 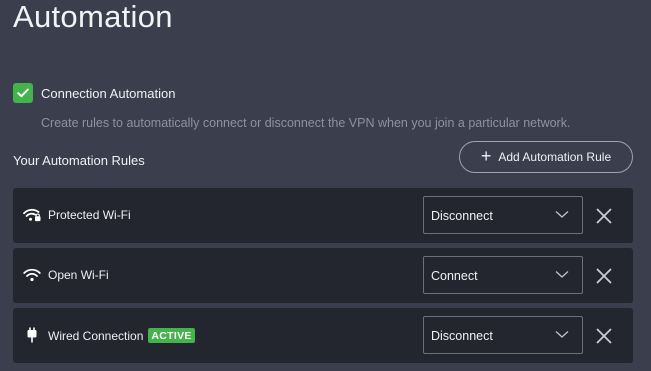 What do you see at coordinates (486, 156) in the screenshot?
I see `plus-icon: +` at bounding box center [486, 156].